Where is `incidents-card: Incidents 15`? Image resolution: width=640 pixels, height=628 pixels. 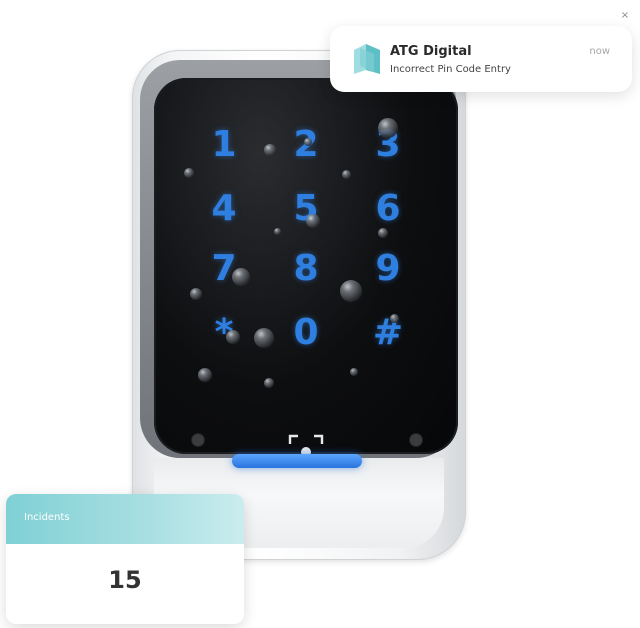
incidents-card: Incidents 15 is located at coordinates (125, 559).